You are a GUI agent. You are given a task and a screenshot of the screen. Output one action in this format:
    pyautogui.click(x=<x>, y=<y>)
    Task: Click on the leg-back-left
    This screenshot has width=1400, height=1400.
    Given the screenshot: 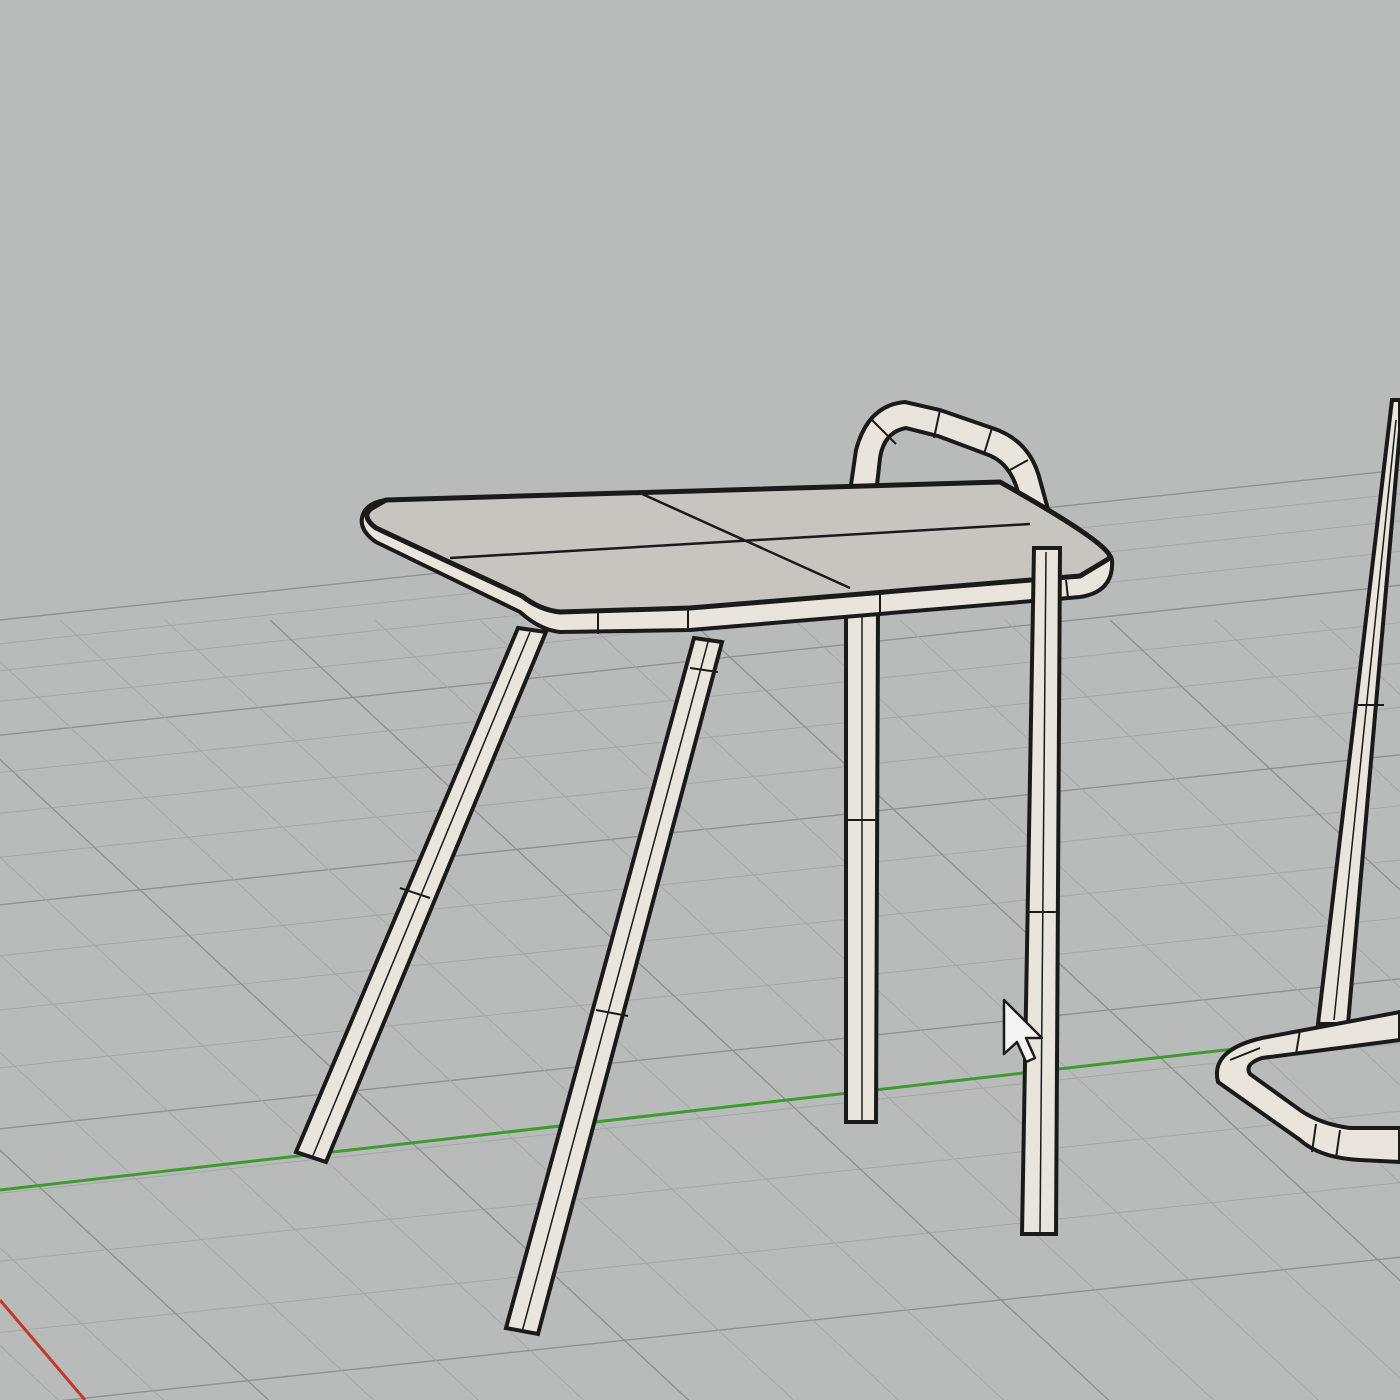 What is the action you would take?
    pyautogui.click(x=862, y=865)
    